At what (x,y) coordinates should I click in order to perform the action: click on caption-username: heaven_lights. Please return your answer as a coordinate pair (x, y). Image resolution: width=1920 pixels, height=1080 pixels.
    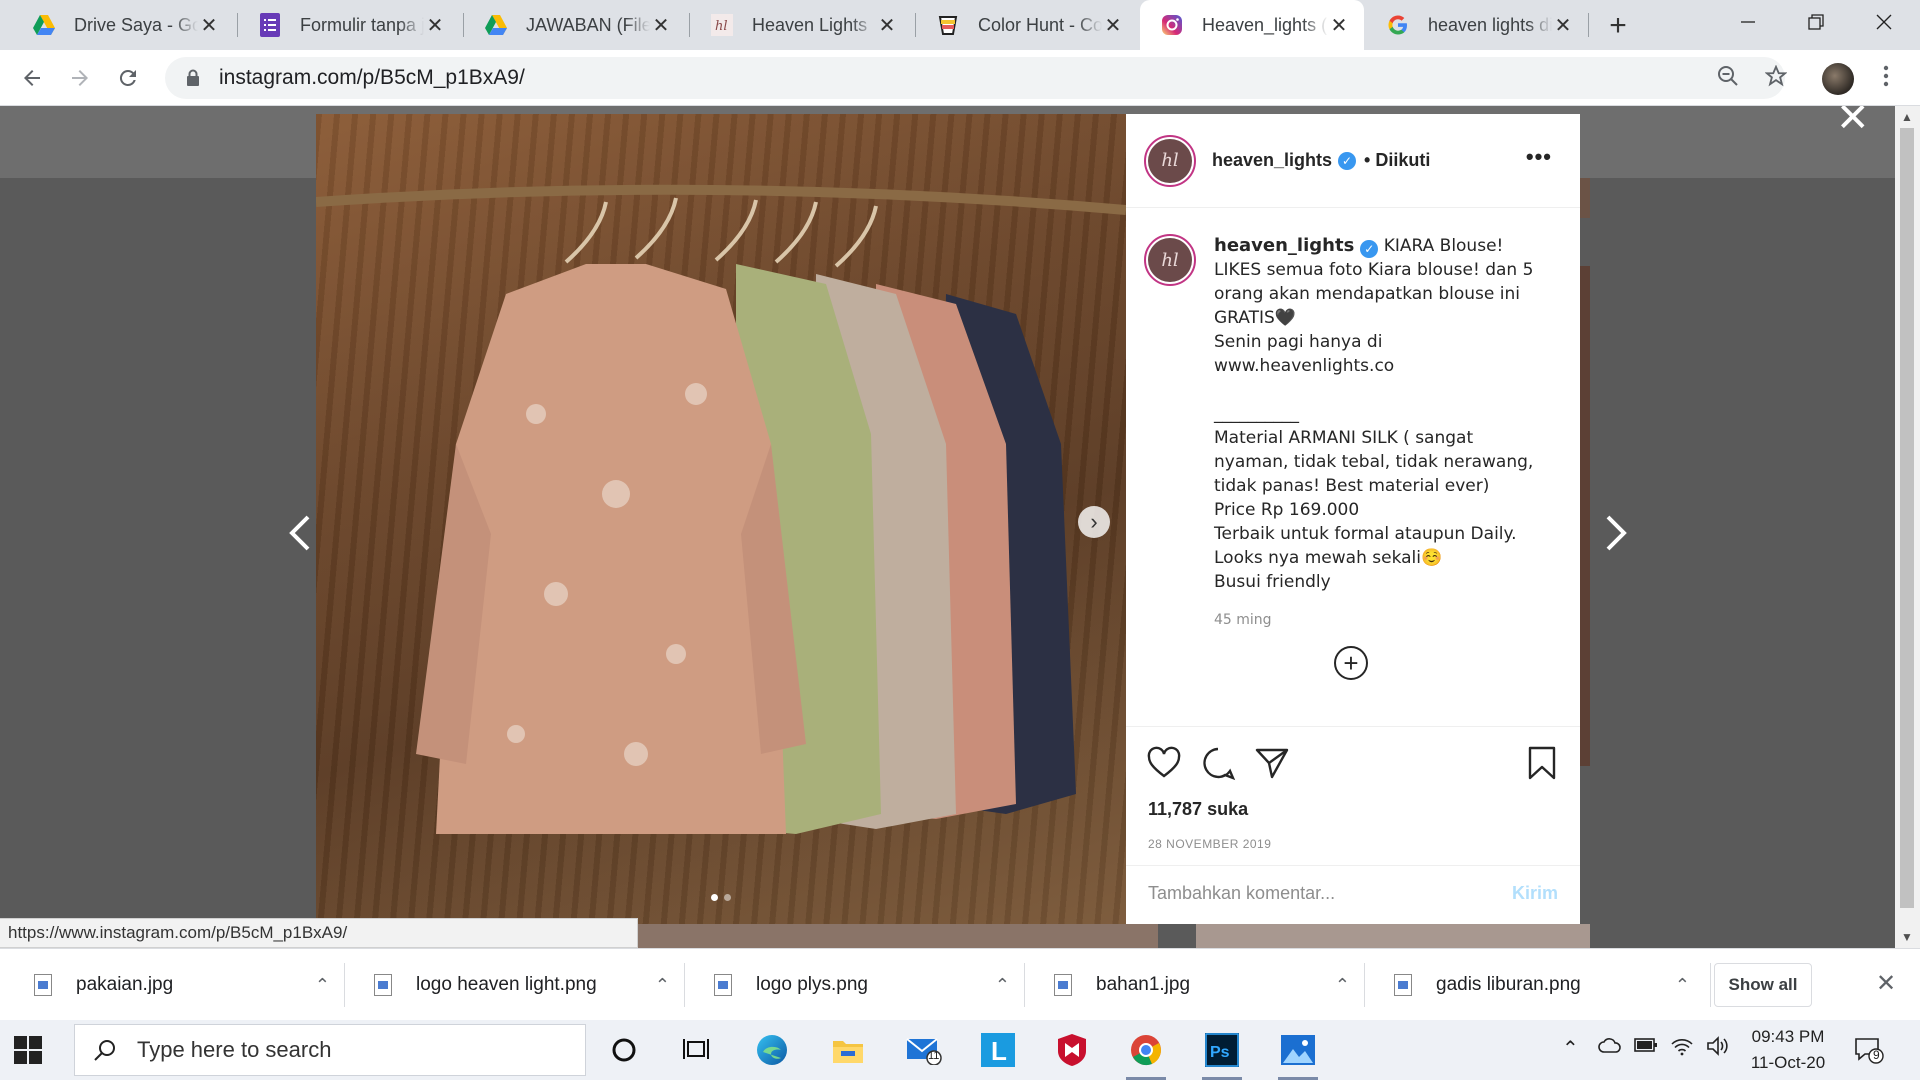
    Looking at the image, I should click on (1284, 245).